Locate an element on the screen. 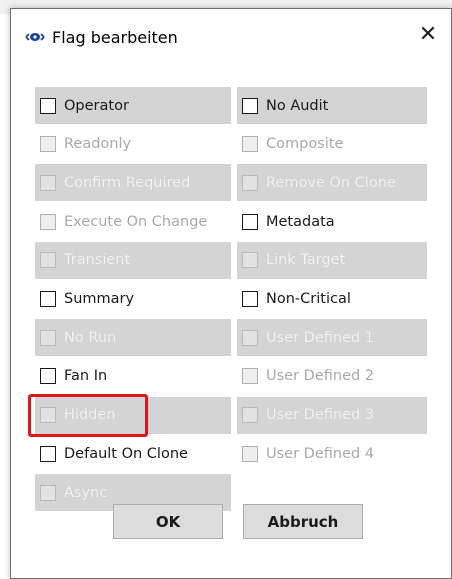 The height and width of the screenshot is (579, 452). flag-eye-icon is located at coordinates (35, 37).